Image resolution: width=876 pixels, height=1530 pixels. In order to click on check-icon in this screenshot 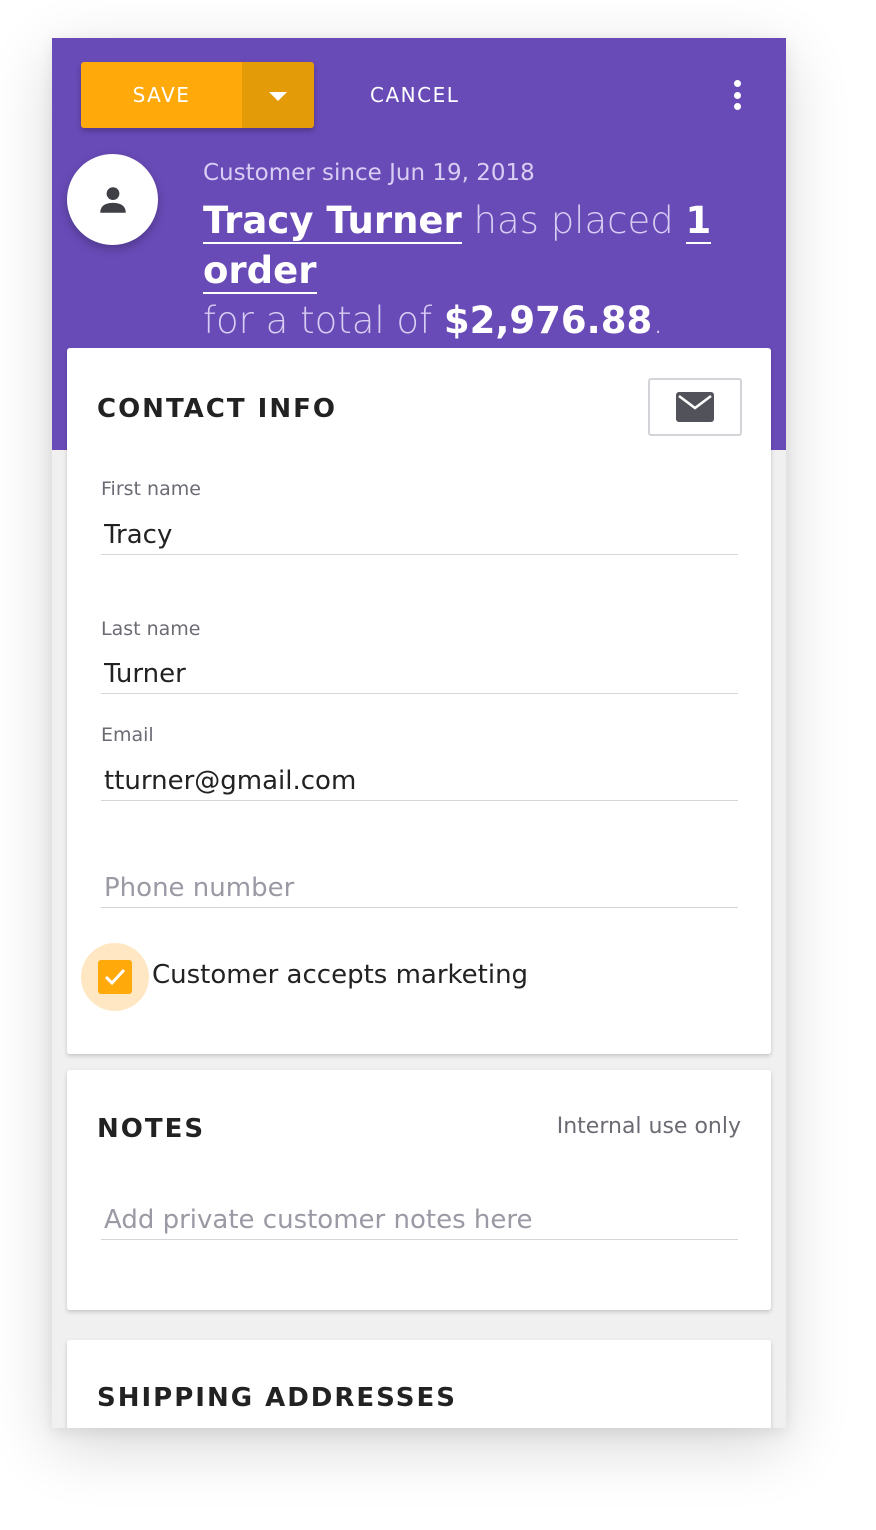, I will do `click(115, 977)`.